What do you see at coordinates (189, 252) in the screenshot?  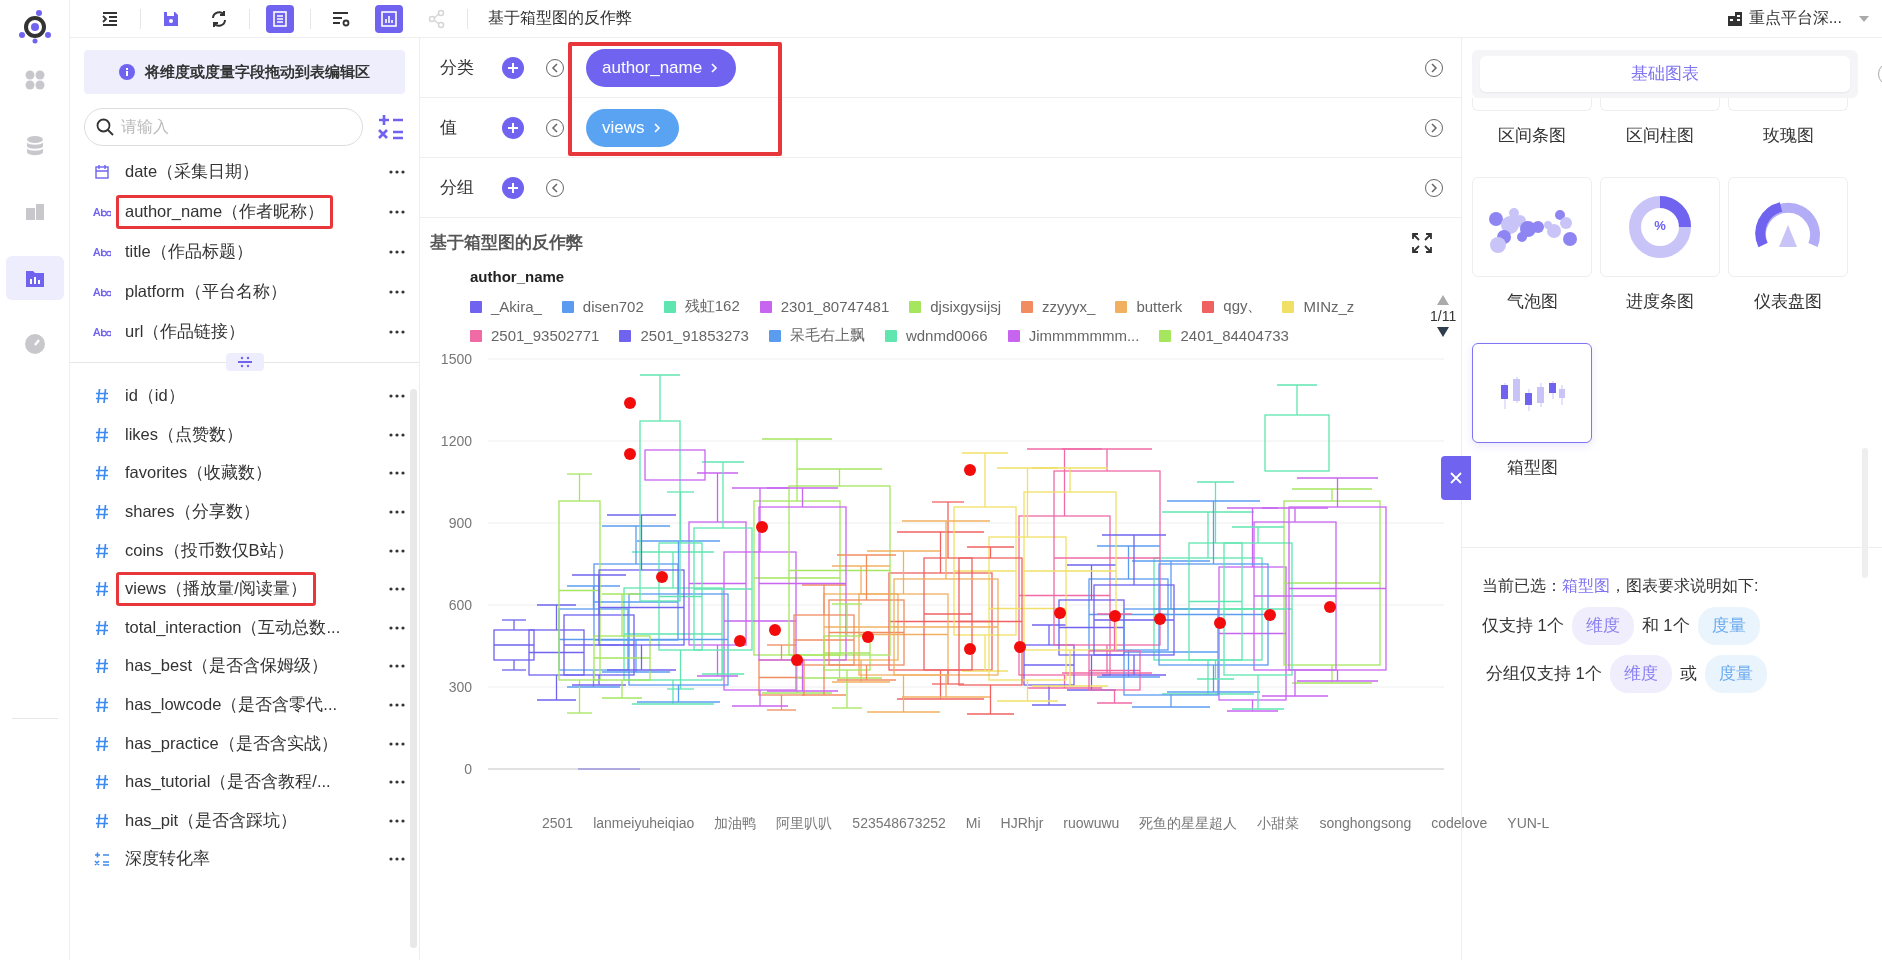 I see `field-item: title（作品标题）` at bounding box center [189, 252].